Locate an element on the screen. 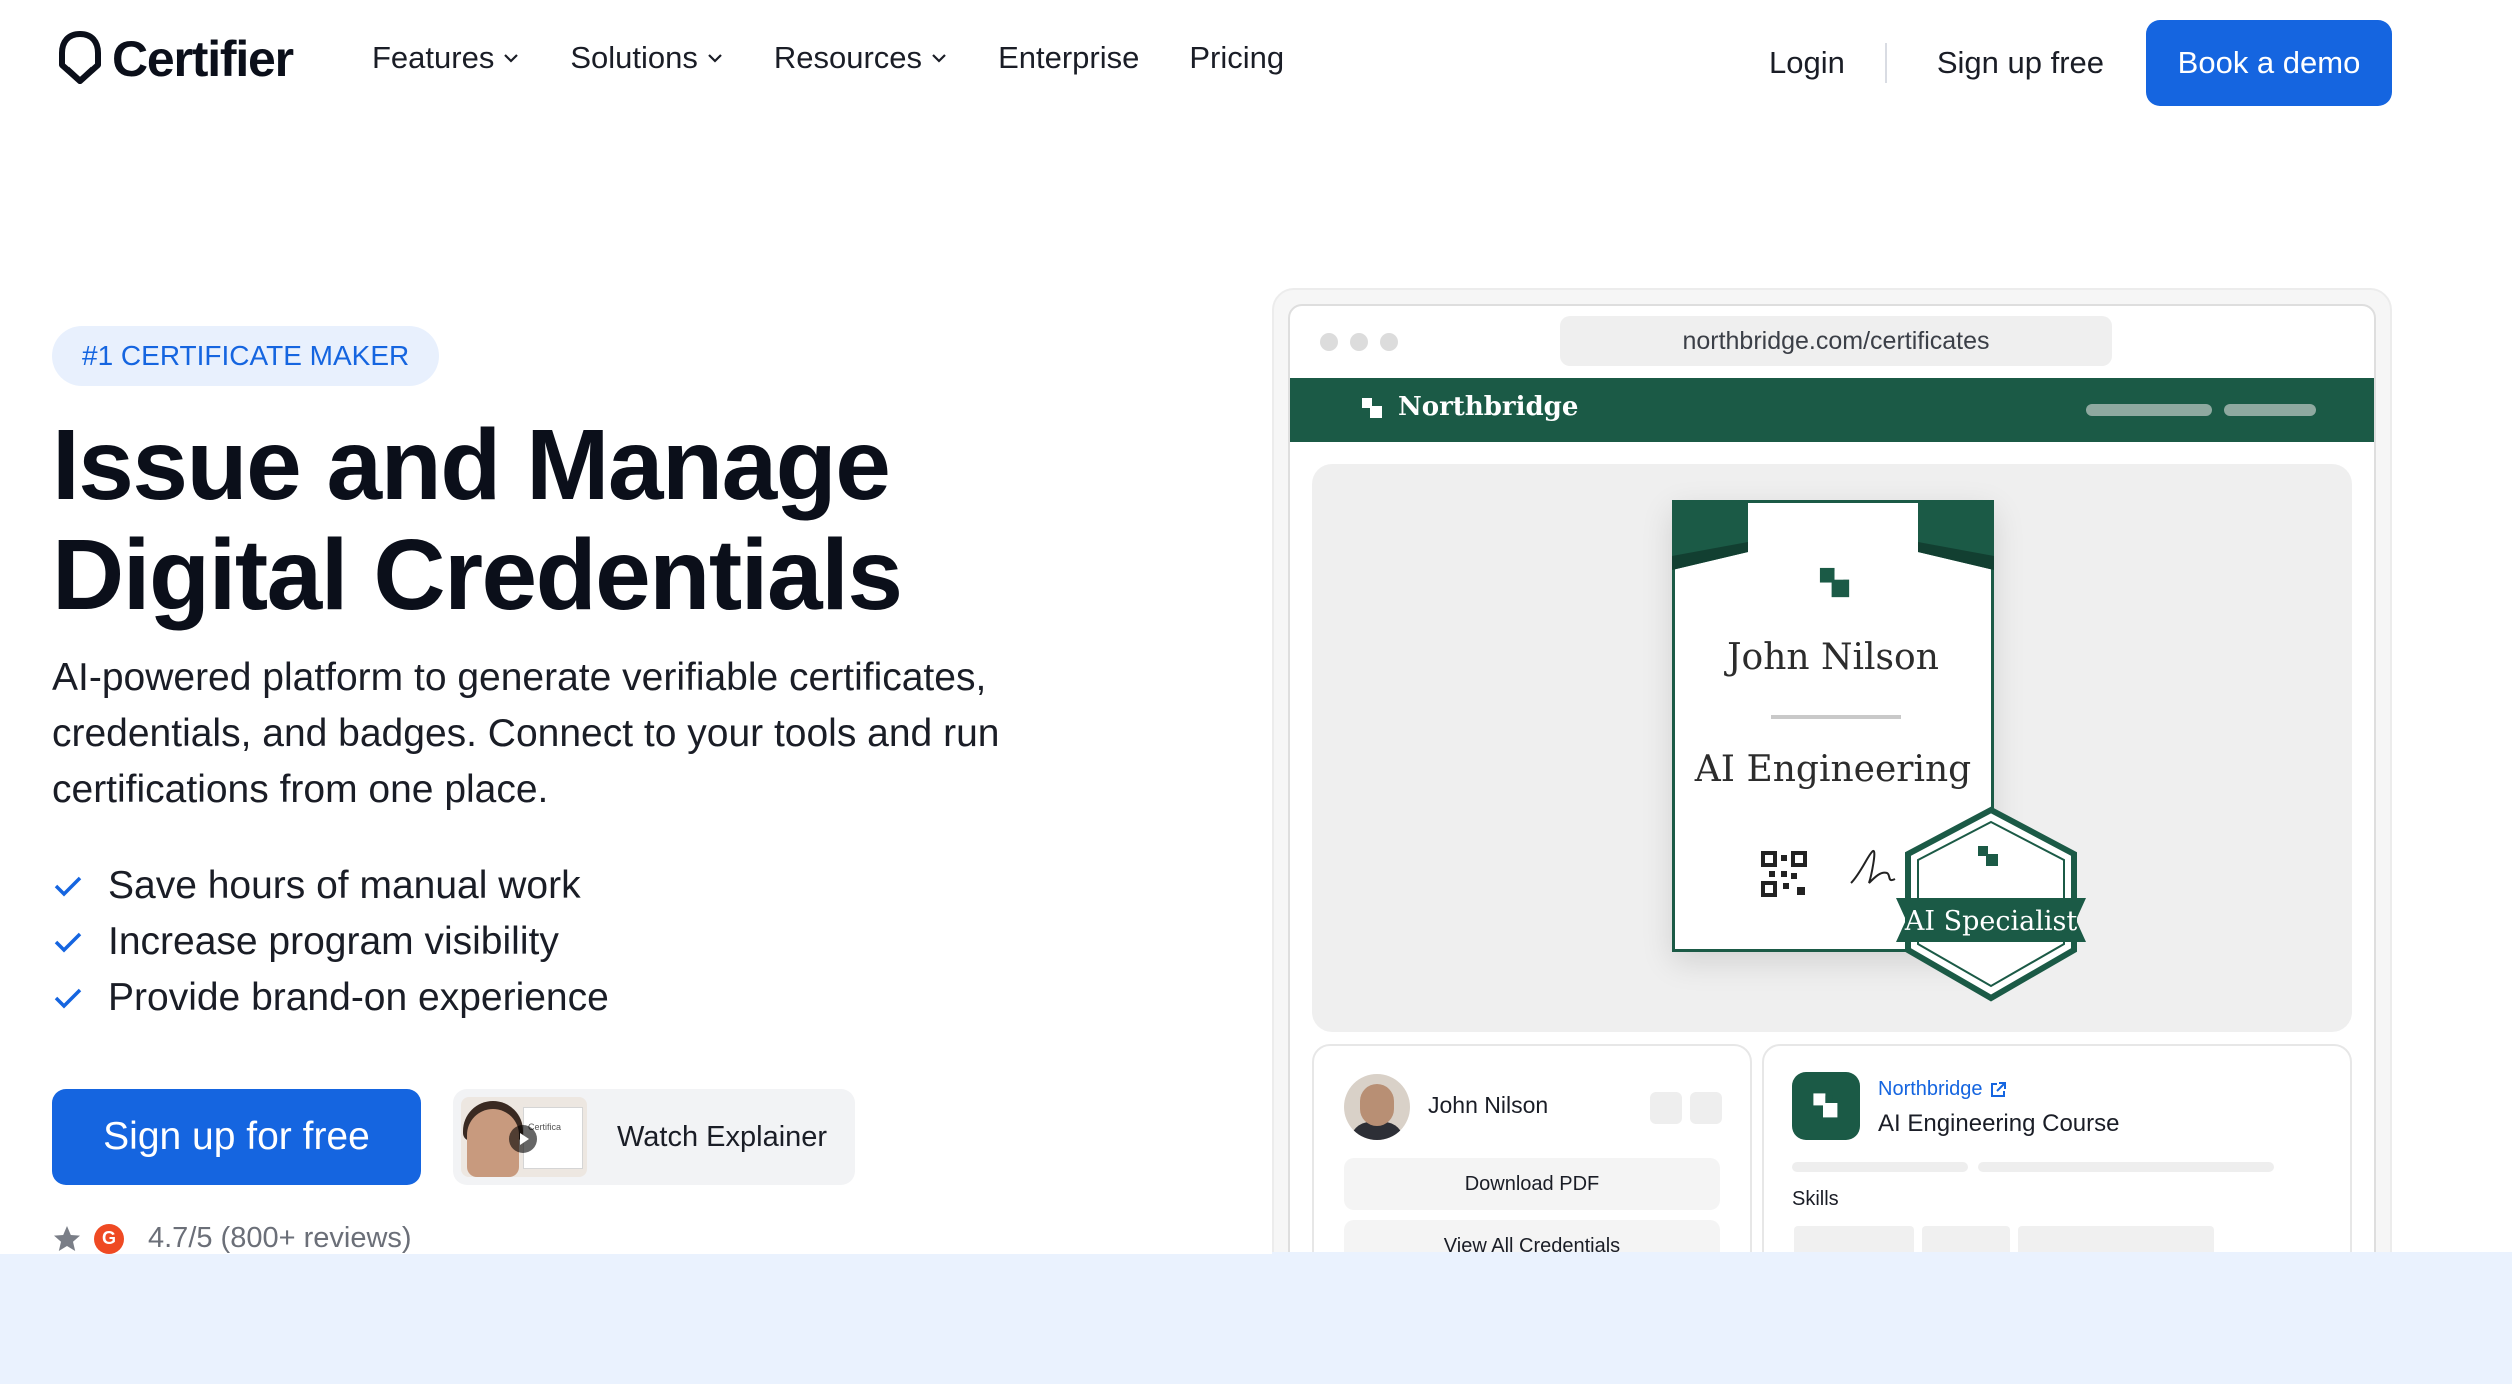 This screenshot has height=1384, width=2512. browser-titlebar: northbridge.com/certificates is located at coordinates (1832, 342).